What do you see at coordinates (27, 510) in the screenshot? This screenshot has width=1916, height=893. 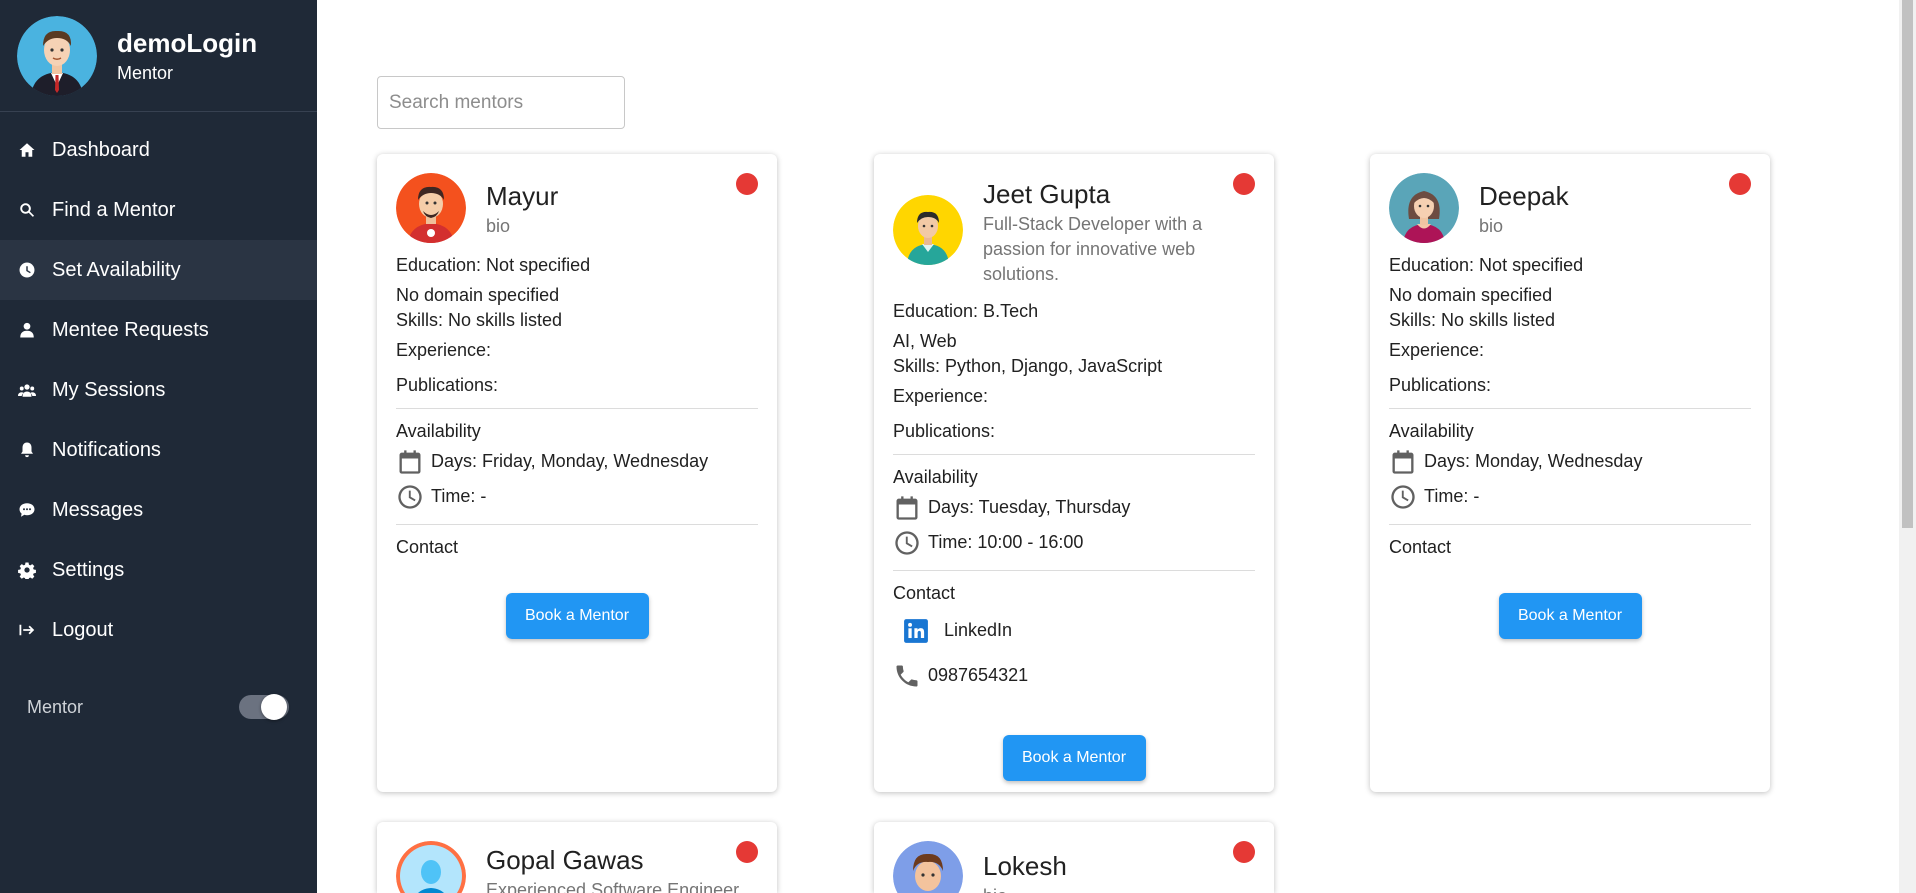 I see `chat-icon` at bounding box center [27, 510].